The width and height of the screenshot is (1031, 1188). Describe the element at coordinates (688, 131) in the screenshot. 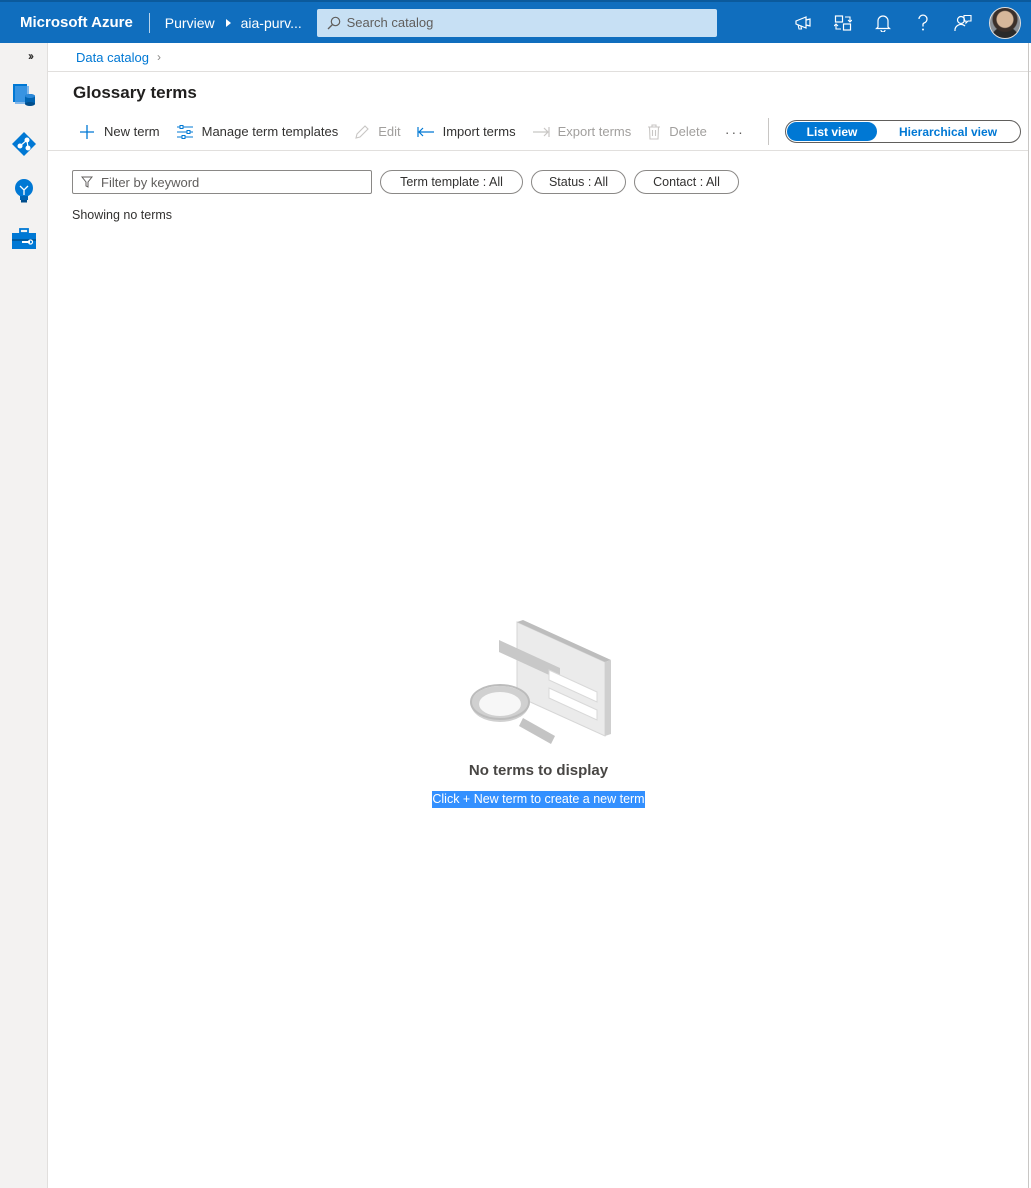

I see `delete-label: Delete` at that location.